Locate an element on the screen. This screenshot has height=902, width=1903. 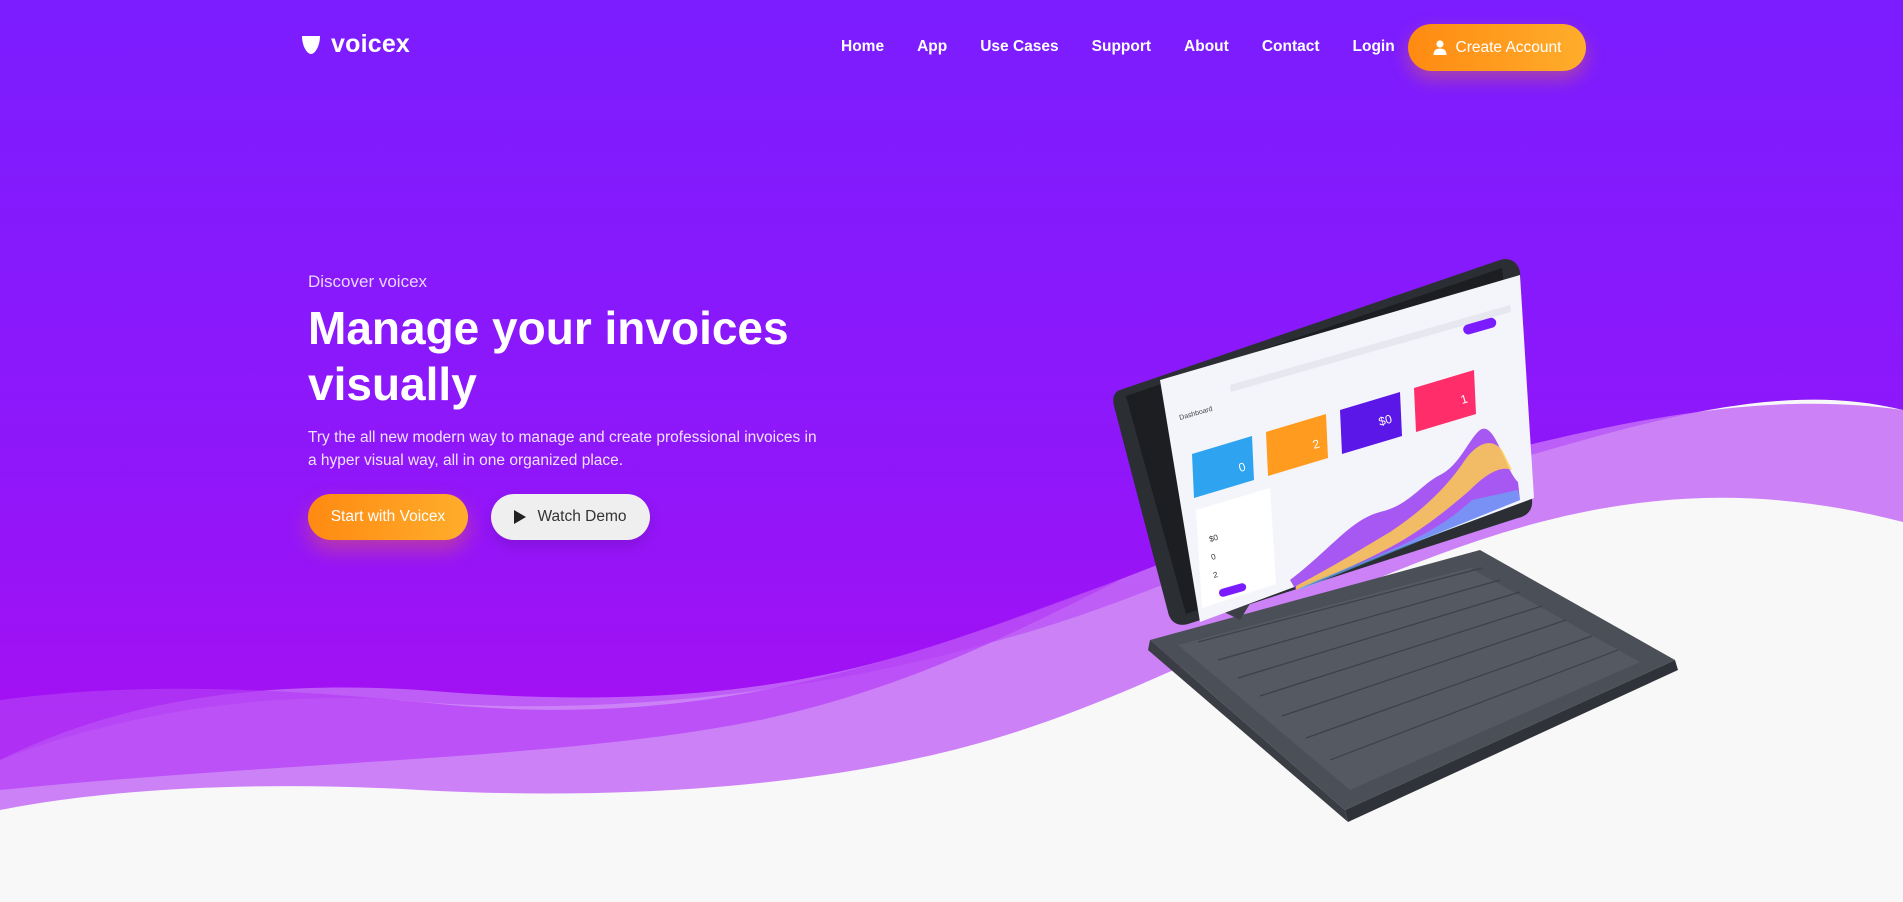
nav-item-support: Support is located at coordinates (1121, 47).